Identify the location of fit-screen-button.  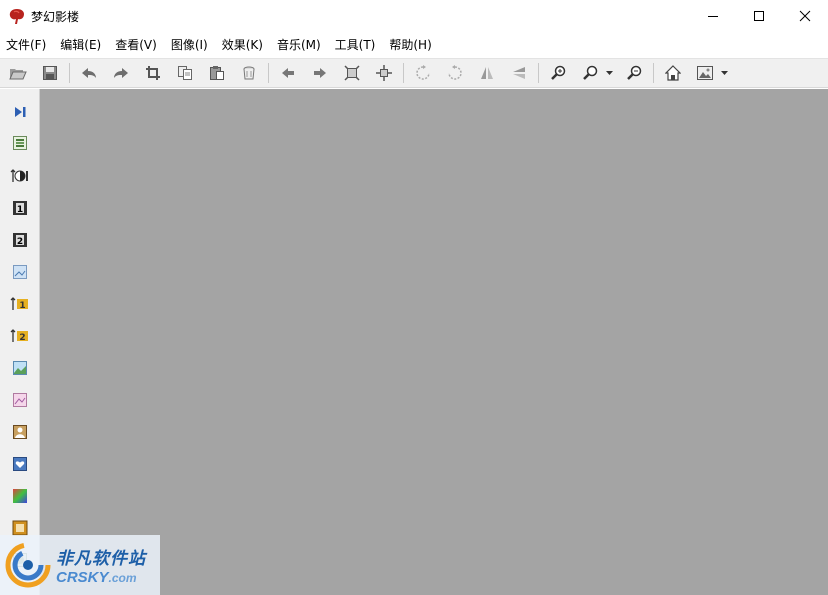
(352, 73).